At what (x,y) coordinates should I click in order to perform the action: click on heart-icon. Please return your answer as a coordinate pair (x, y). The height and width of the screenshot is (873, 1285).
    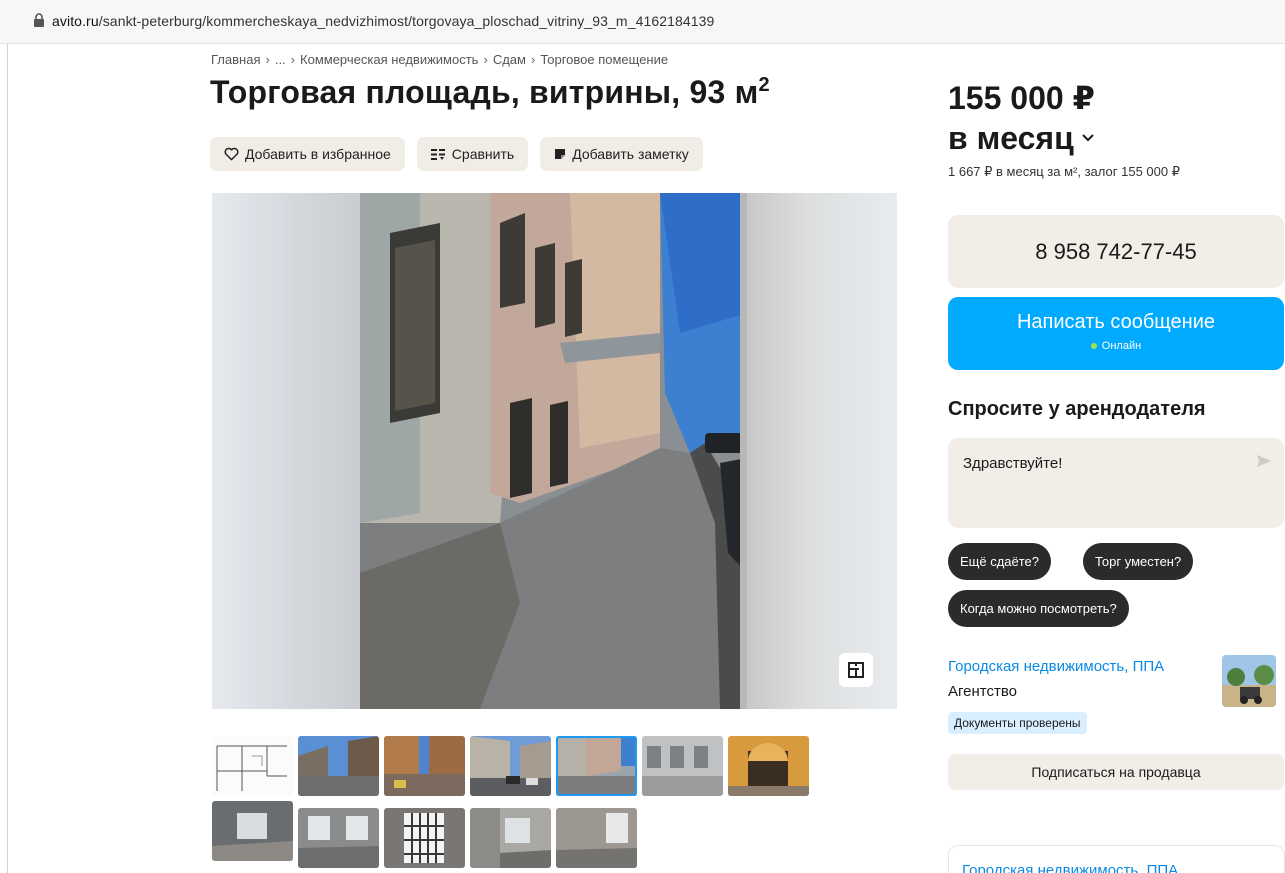
    Looking at the image, I should click on (231, 154).